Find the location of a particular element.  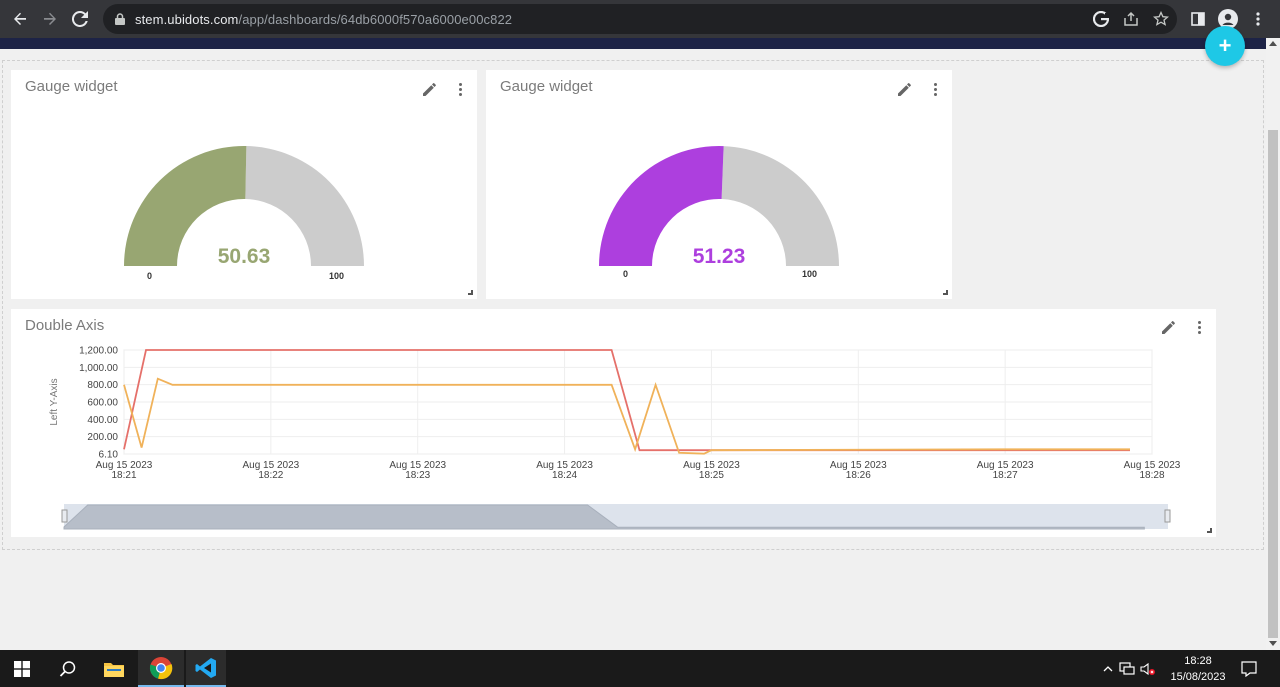

app-header is located at coordinates (633, 43).